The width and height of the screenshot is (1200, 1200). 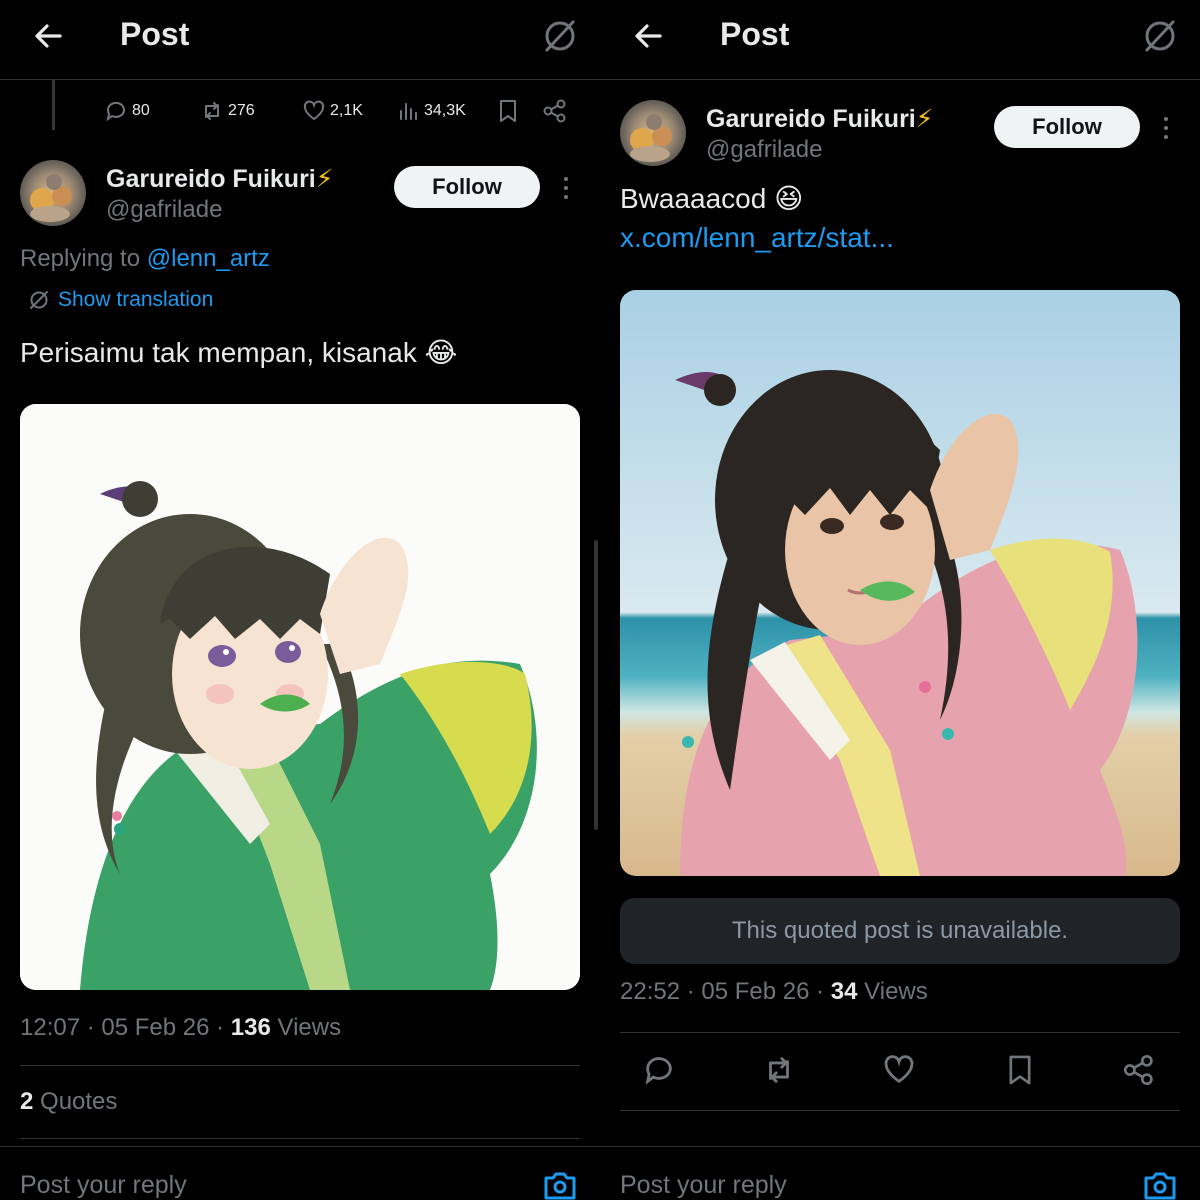 What do you see at coordinates (125, 1027) in the screenshot?
I see `timestamp-text: 12:07 · 05 Feb 26 ·` at bounding box center [125, 1027].